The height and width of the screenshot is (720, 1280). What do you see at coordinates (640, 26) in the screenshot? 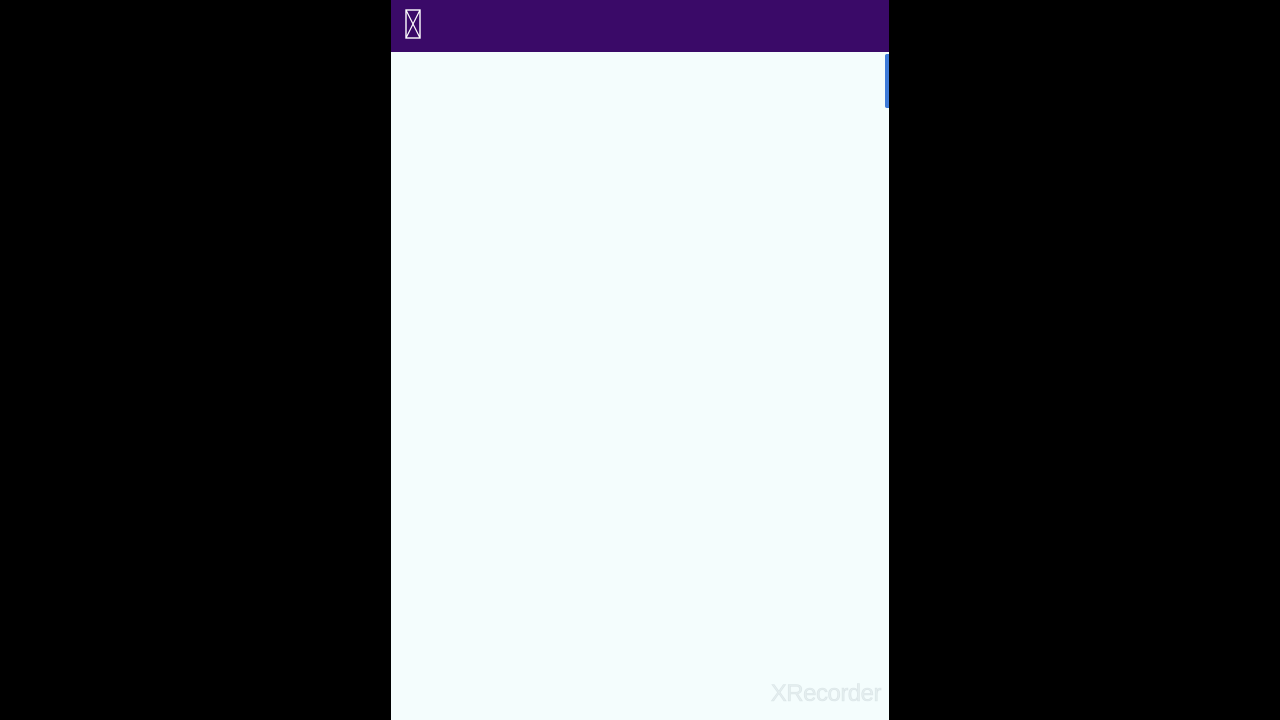
I see `app-bar` at bounding box center [640, 26].